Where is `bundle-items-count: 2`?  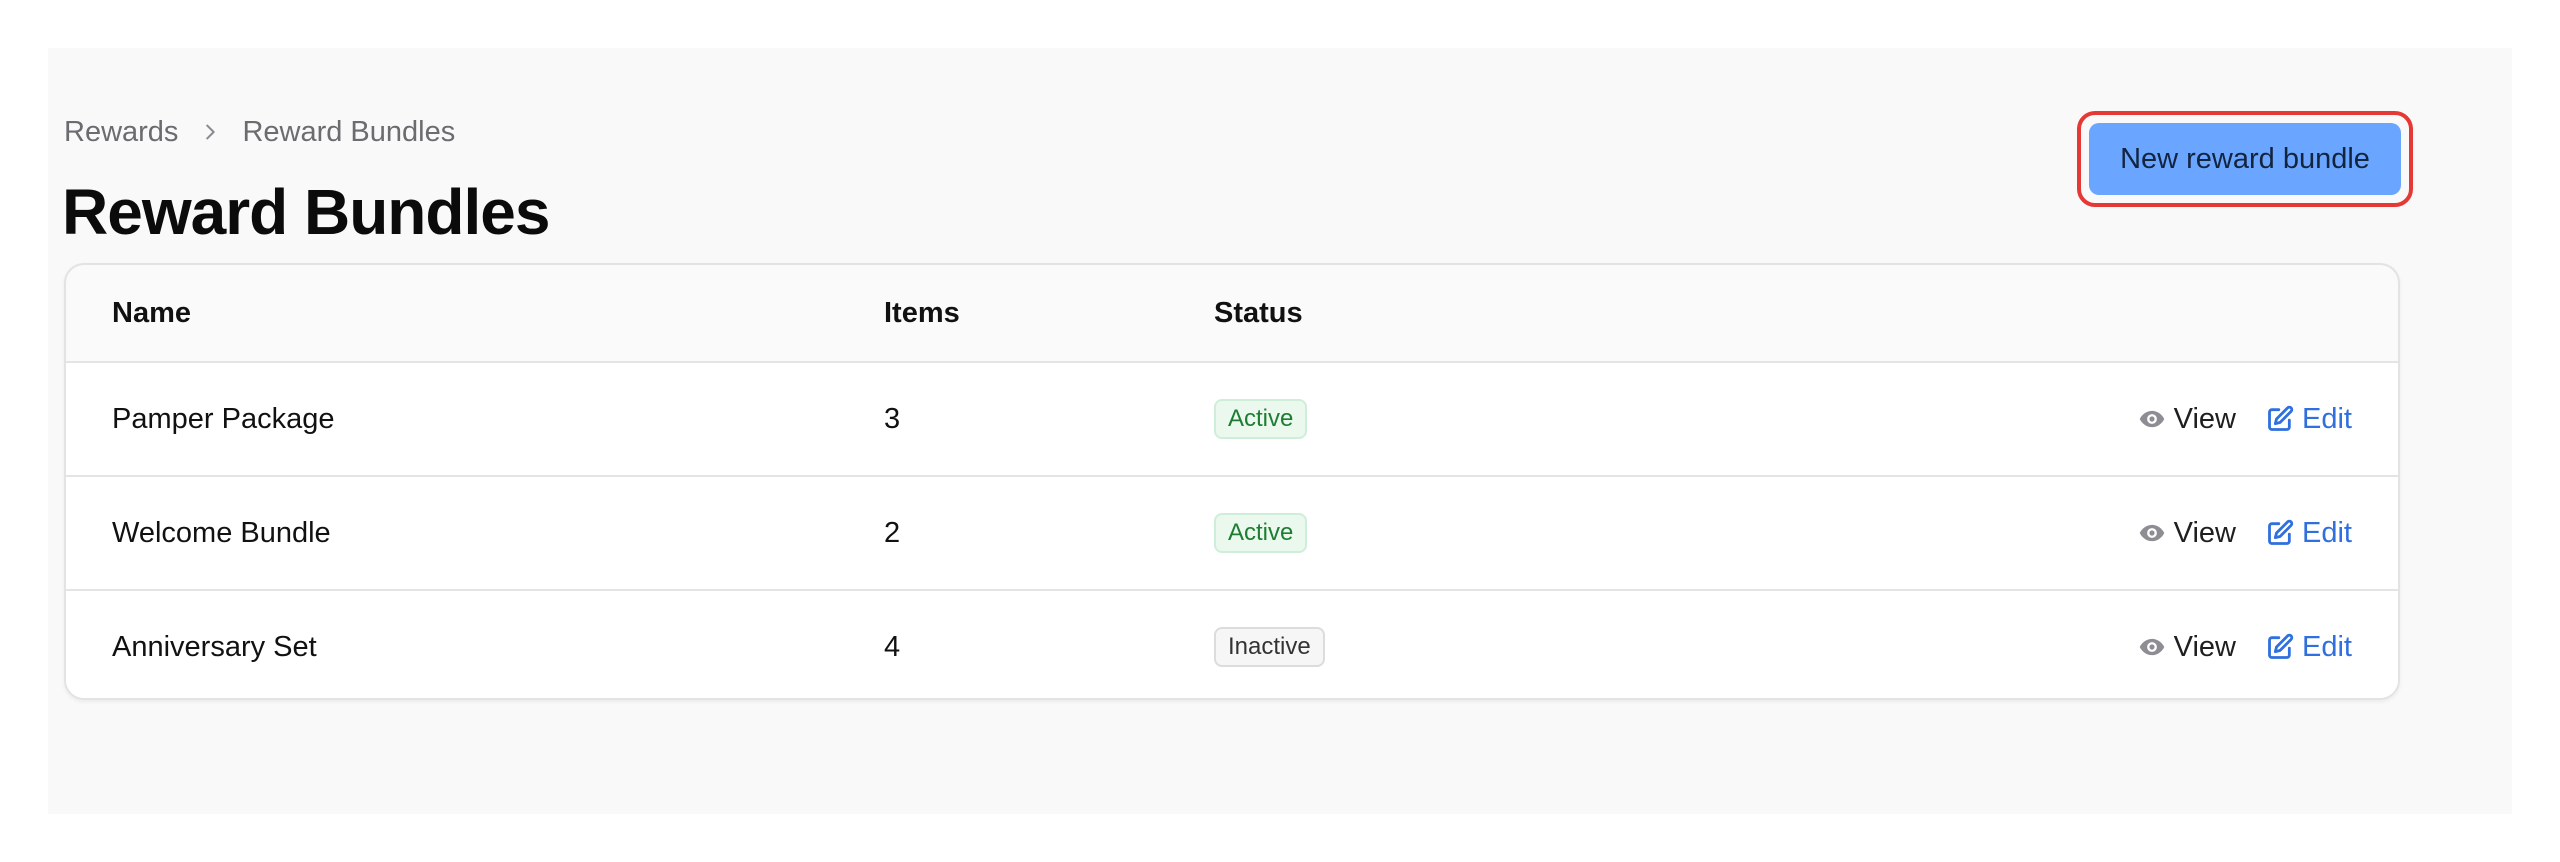
bundle-items-count: 2 is located at coordinates (892, 532).